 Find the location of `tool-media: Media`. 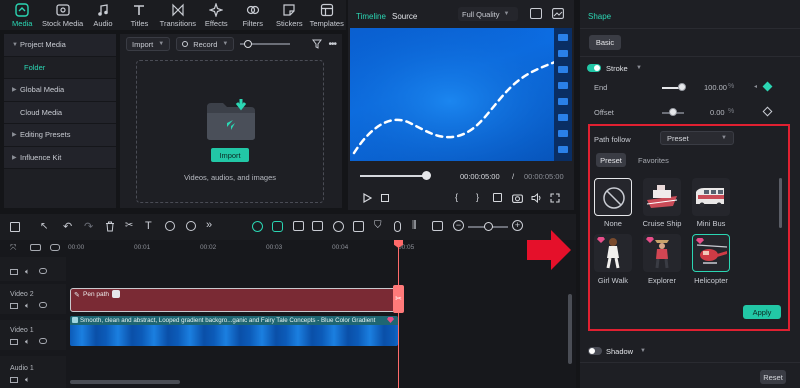

tool-media: Media is located at coordinates (22, 15).